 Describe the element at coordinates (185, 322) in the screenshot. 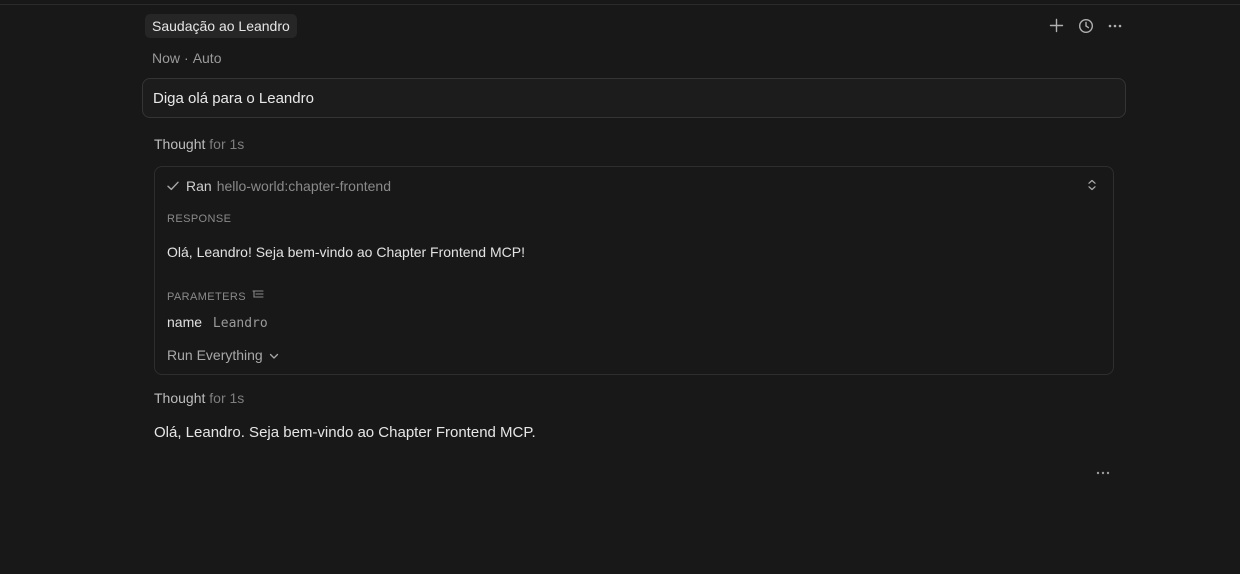

I see `parameter-key: name` at that location.